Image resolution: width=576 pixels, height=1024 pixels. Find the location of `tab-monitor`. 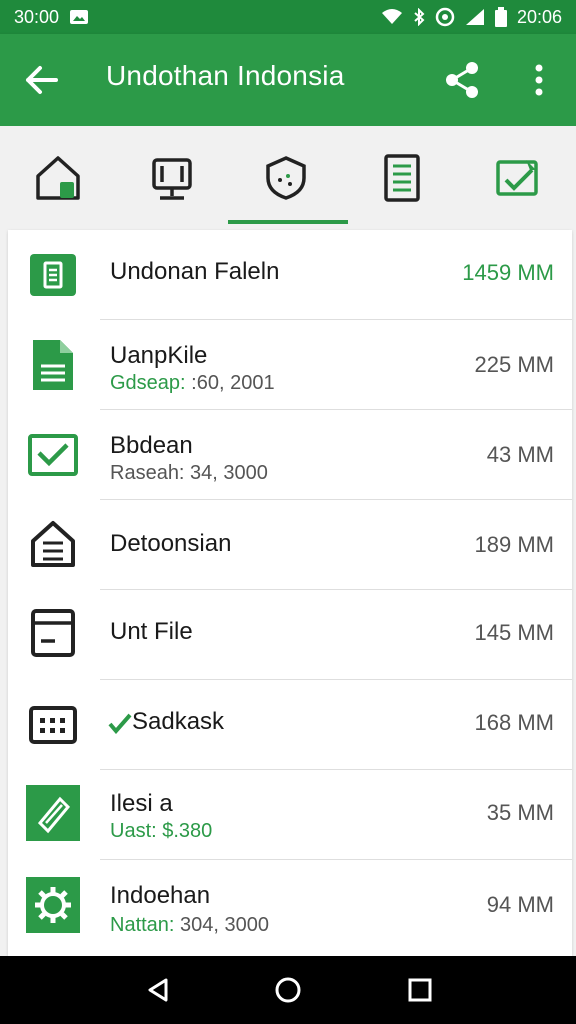

tab-monitor is located at coordinates (172, 178).